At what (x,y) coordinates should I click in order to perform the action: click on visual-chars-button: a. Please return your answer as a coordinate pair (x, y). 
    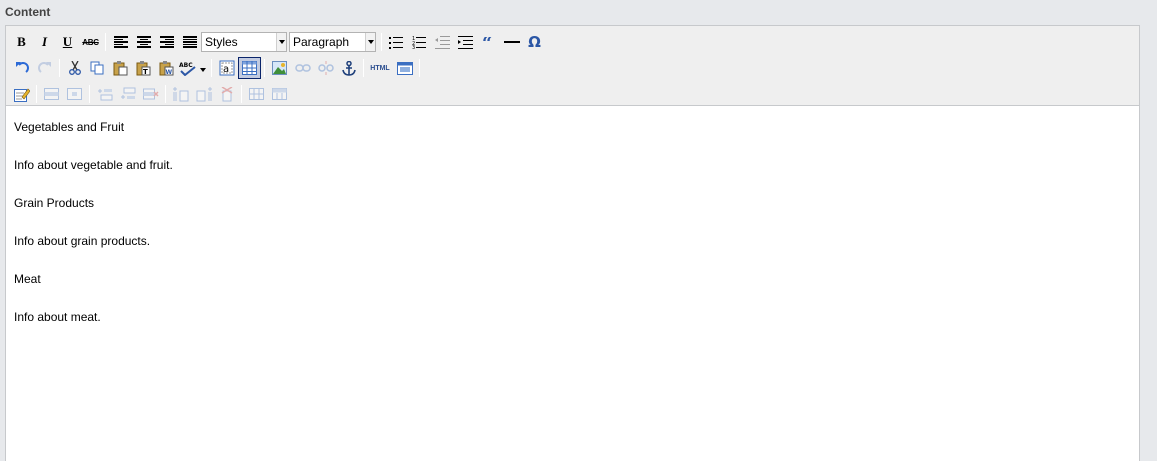
    Looking at the image, I should click on (226, 68).